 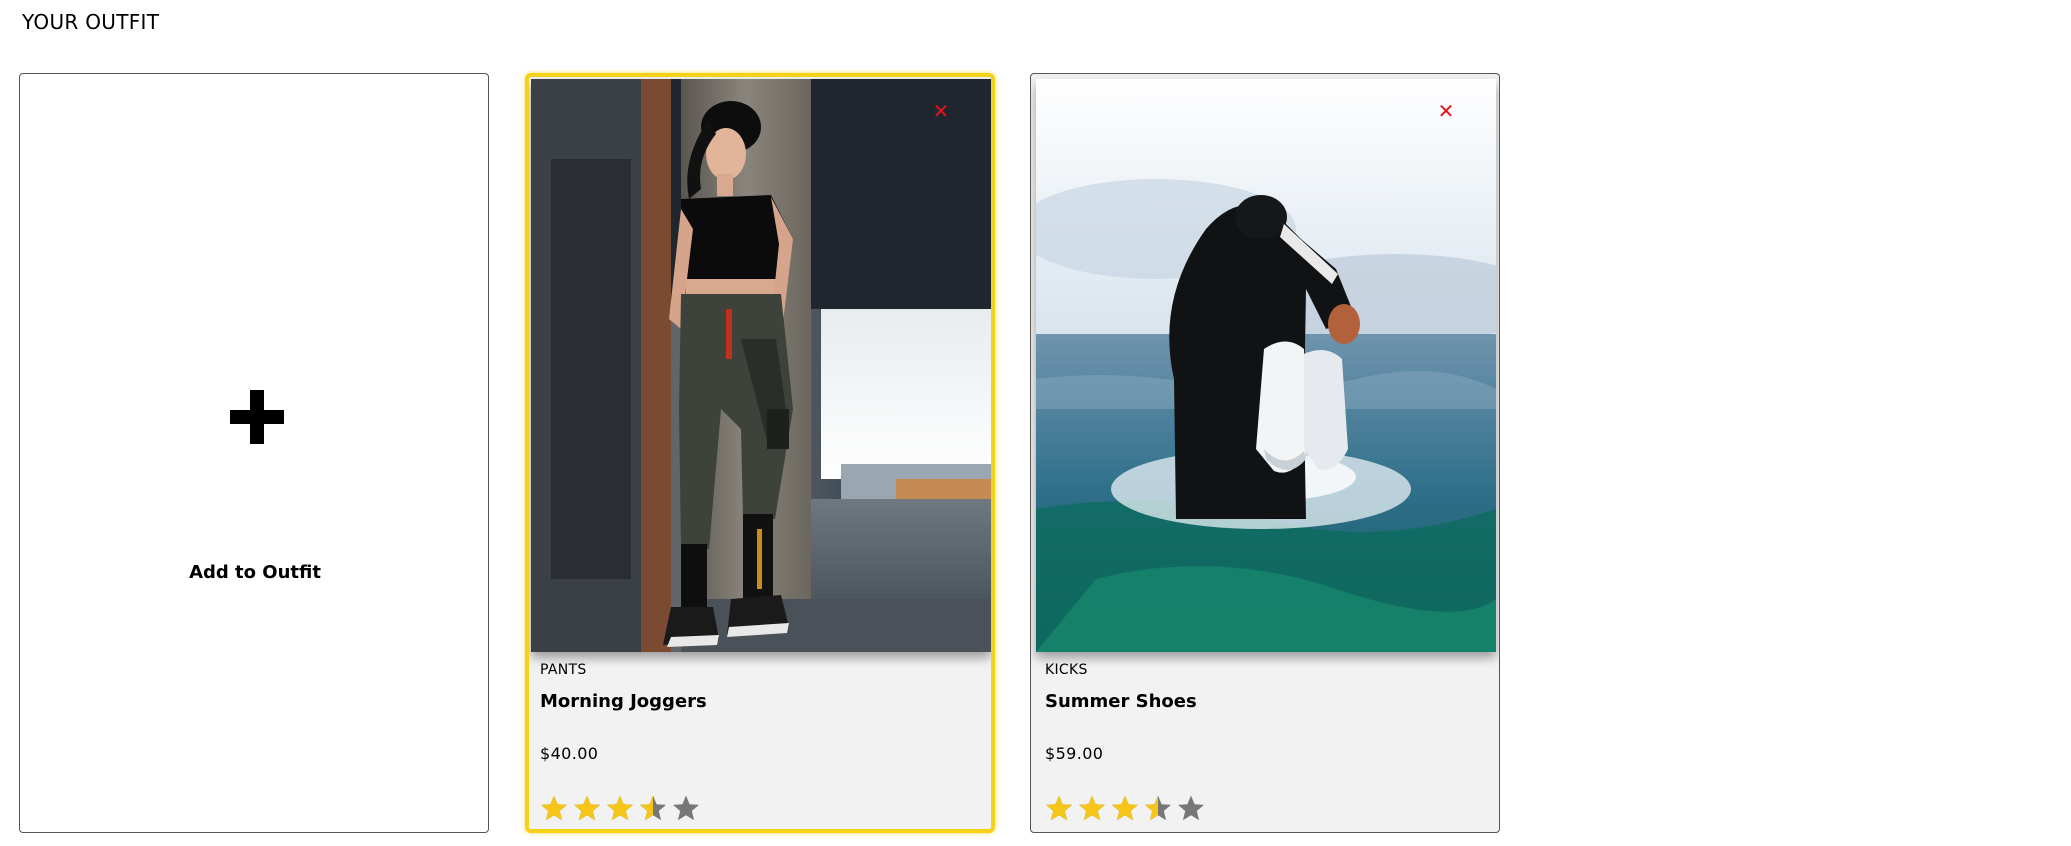 What do you see at coordinates (257, 417) in the screenshot?
I see `plus-icon` at bounding box center [257, 417].